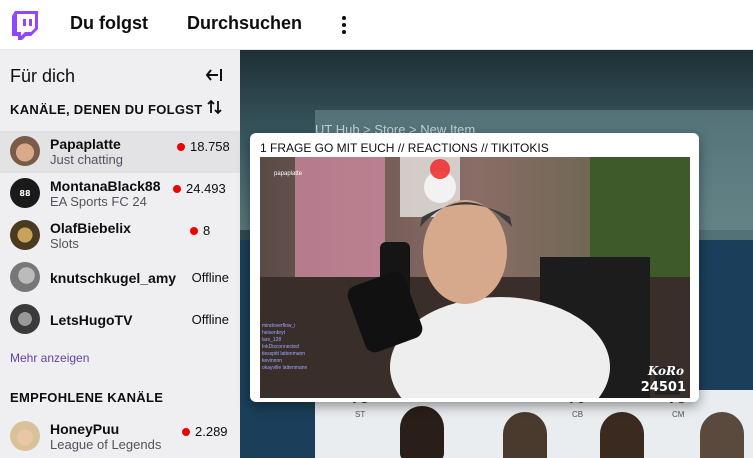 This screenshot has width=753, height=458. What do you see at coordinates (64, 243) in the screenshot?
I see `channel-category: Slots` at bounding box center [64, 243].